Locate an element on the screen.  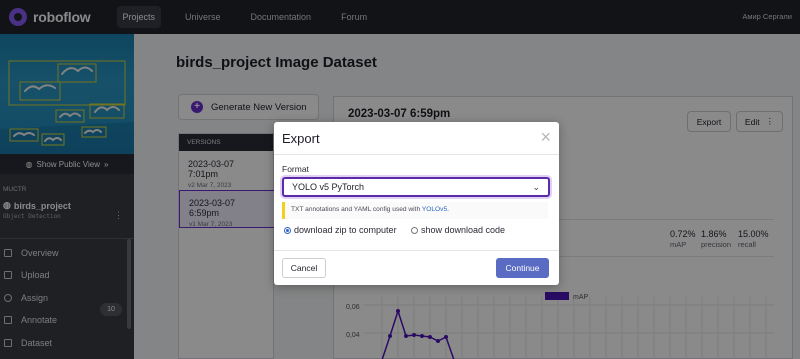
dialog-footer-divider is located at coordinates (416, 250).